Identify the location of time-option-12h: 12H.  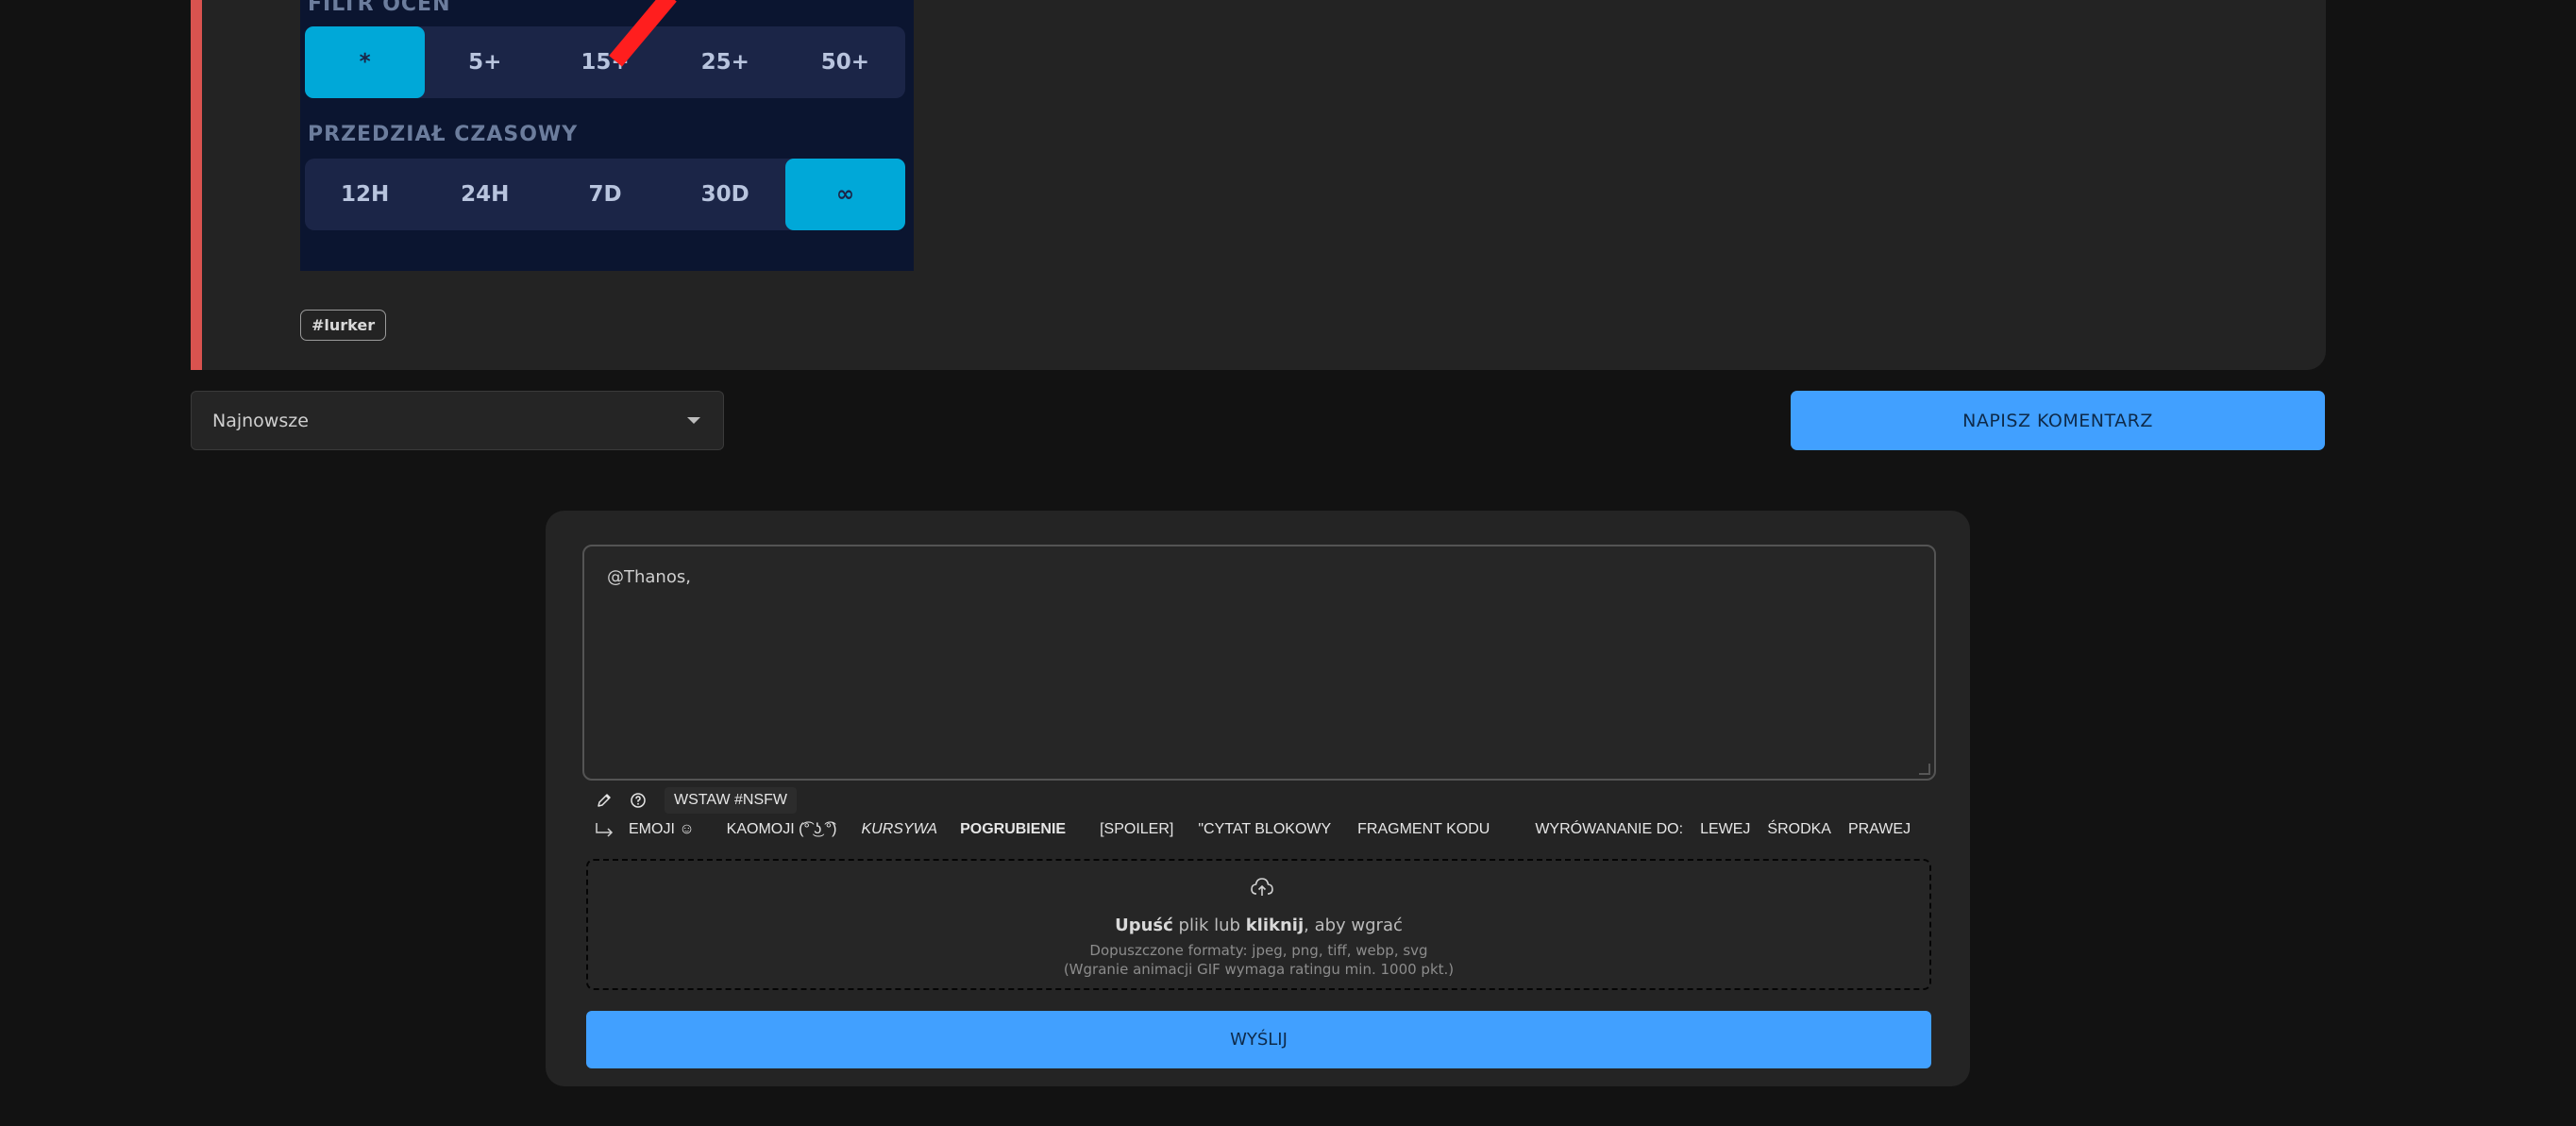
(365, 194).